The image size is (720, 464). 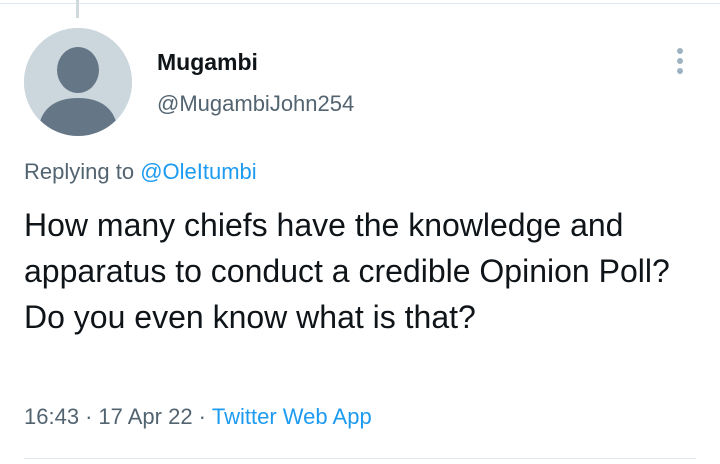 I want to click on tweet-metadata: 16:43 · 17 Apr 22 · Twitter Web App, so click(x=198, y=417).